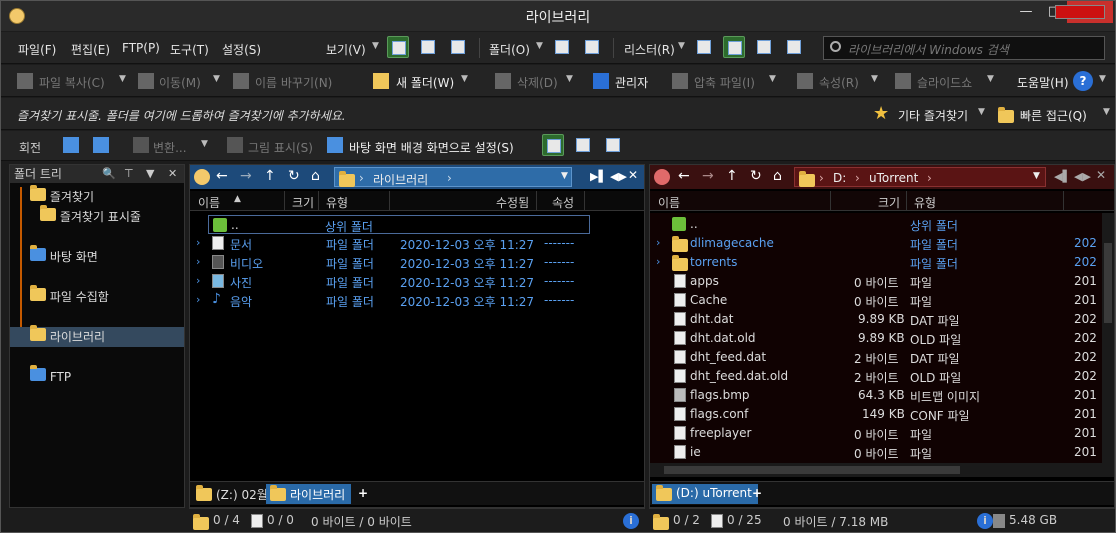 This screenshot has width=1116, height=533. Describe the element at coordinates (1053, 115) in the screenshot. I see `quick-access-button: 빠른 접근(Q)` at that location.